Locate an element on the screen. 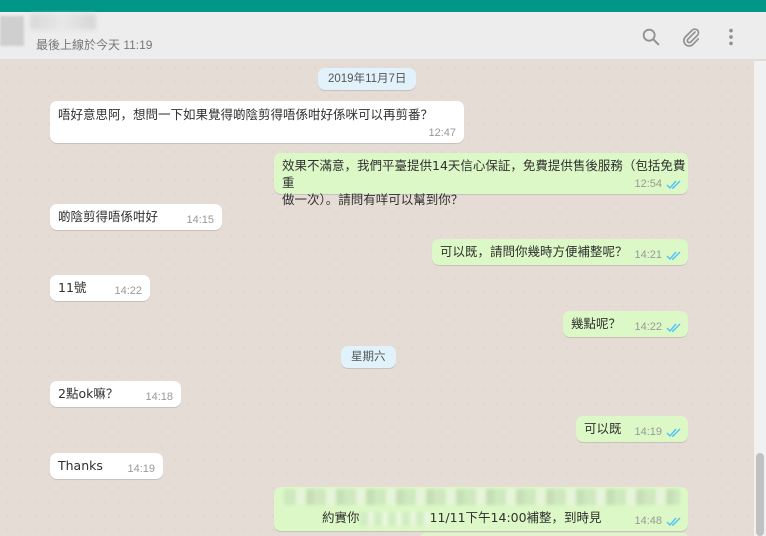  incoming-message: 2點ok嘛？ 14:18 is located at coordinates (115, 394).